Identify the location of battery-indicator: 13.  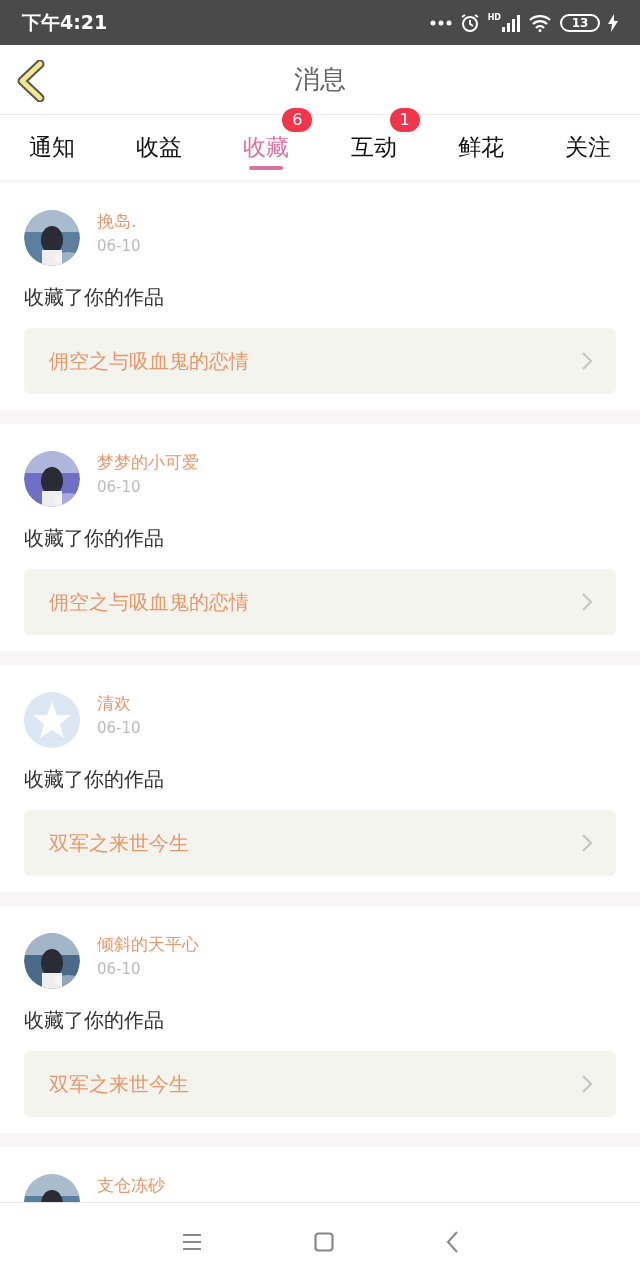
(580, 22).